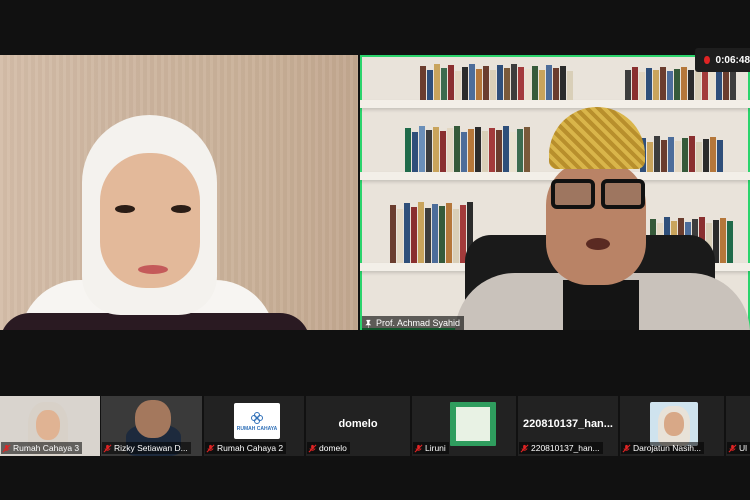 This screenshot has width=750, height=500. I want to click on recording-time: 0:06:48, so click(732, 60).